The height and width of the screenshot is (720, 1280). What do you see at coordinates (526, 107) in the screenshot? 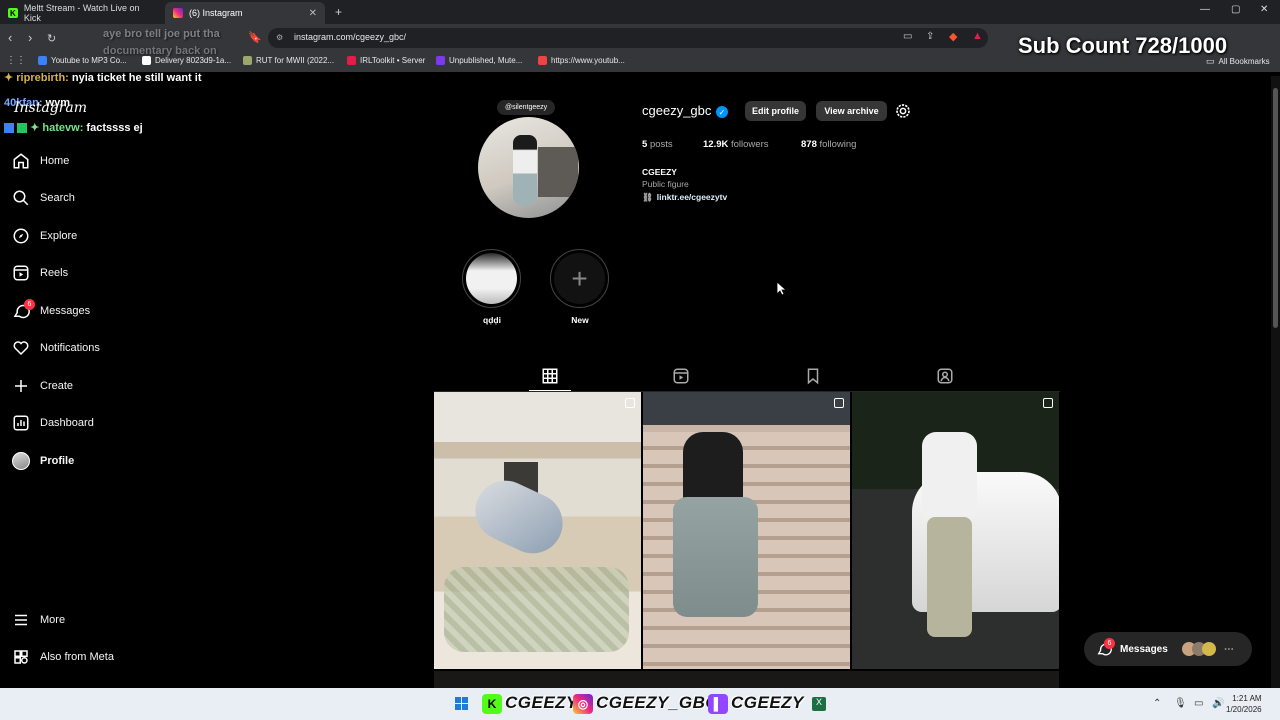
I see `profile-note: @silentgeezy` at bounding box center [526, 107].